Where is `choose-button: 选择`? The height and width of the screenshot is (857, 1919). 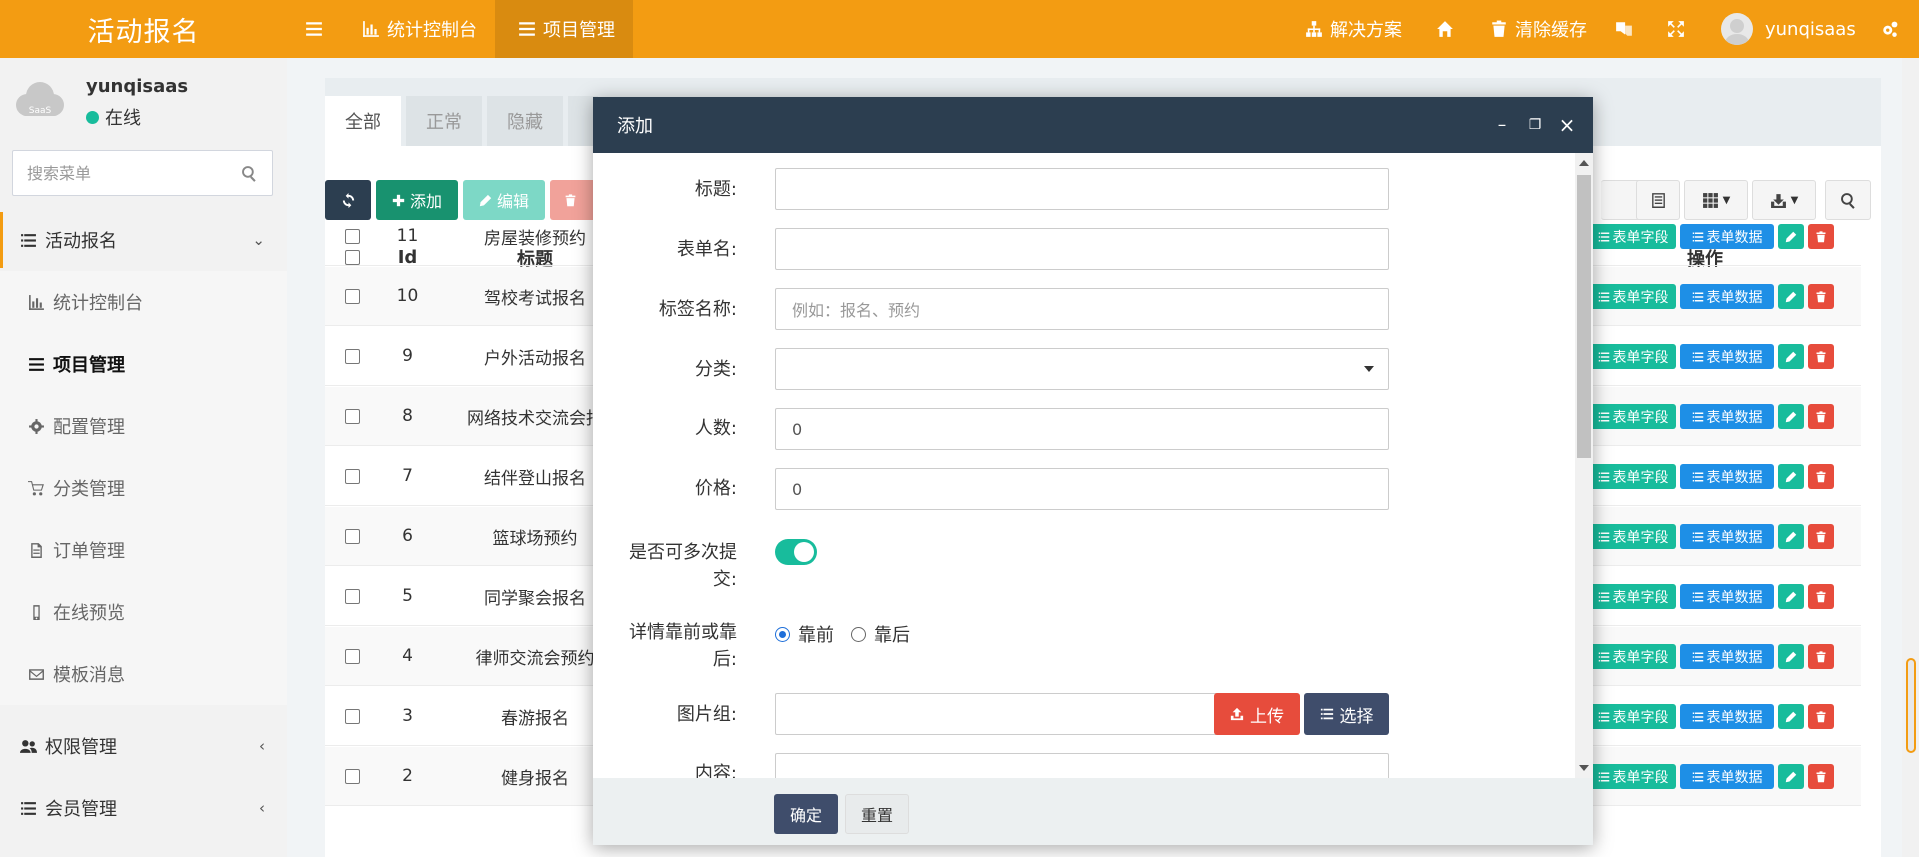
choose-button: 选择 is located at coordinates (1346, 714).